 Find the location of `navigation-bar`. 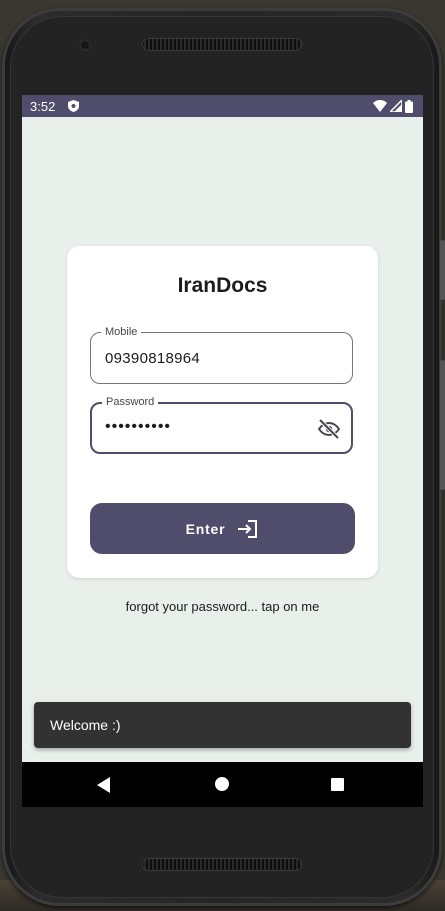

navigation-bar is located at coordinates (222, 784).